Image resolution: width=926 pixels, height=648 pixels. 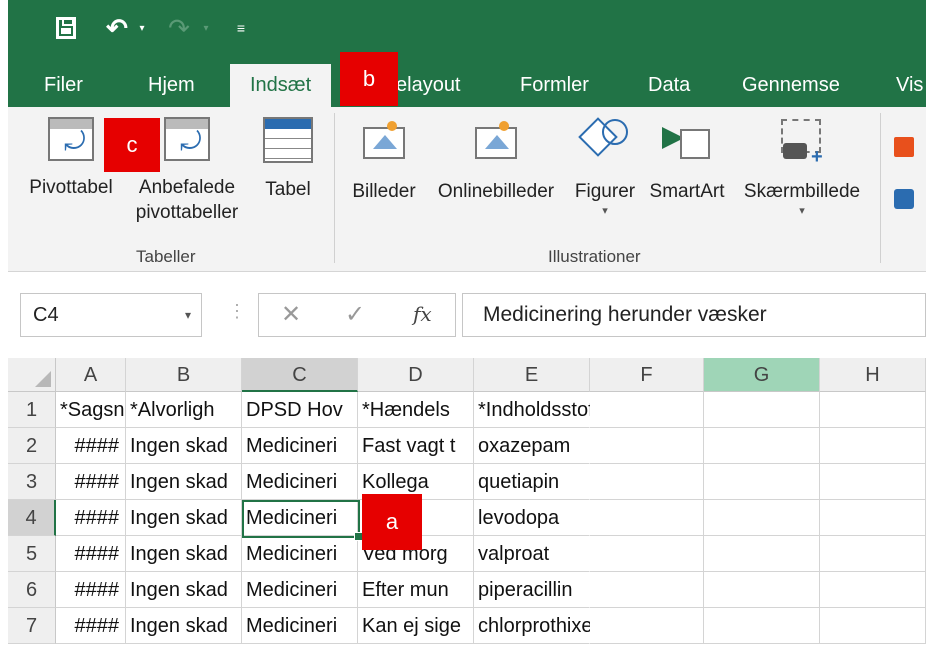 I want to click on redo-dropdown-icon: ▾, so click(x=206, y=28).